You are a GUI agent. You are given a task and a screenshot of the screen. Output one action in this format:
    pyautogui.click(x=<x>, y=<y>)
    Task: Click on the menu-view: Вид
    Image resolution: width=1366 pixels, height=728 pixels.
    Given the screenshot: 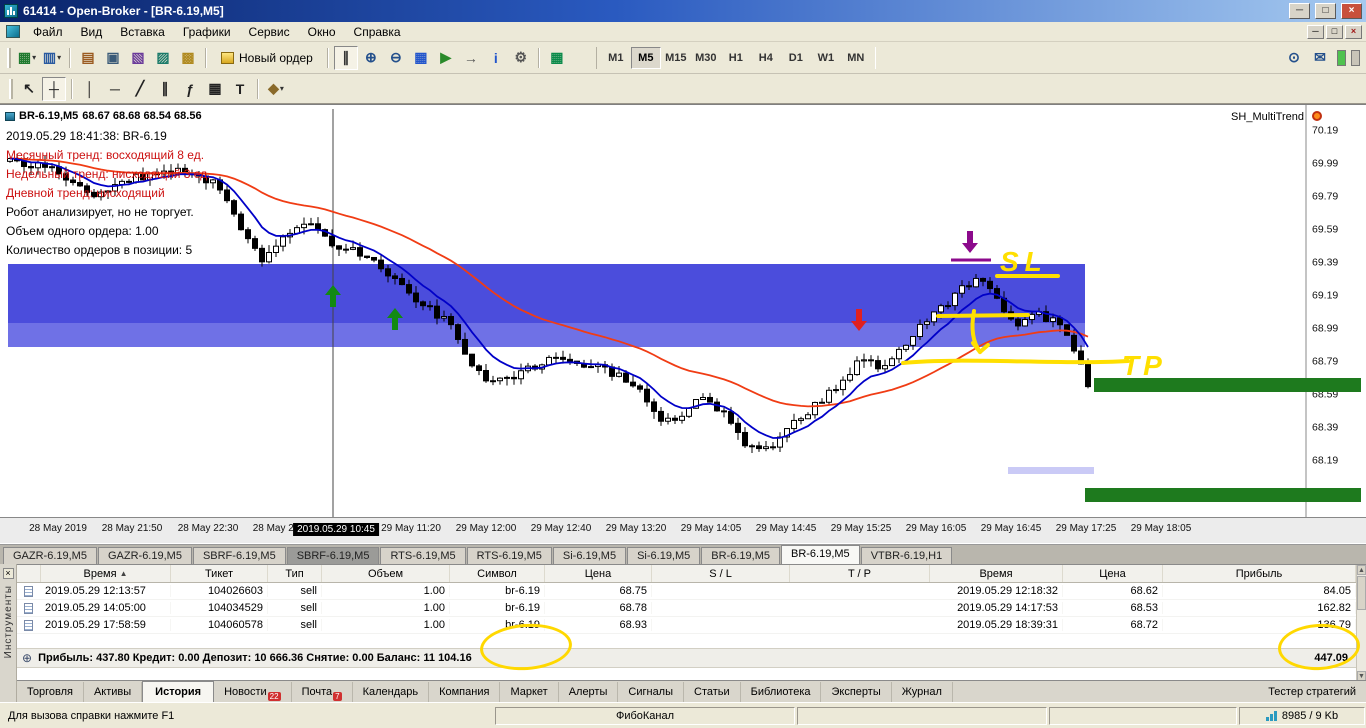 What is the action you would take?
    pyautogui.click(x=92, y=32)
    